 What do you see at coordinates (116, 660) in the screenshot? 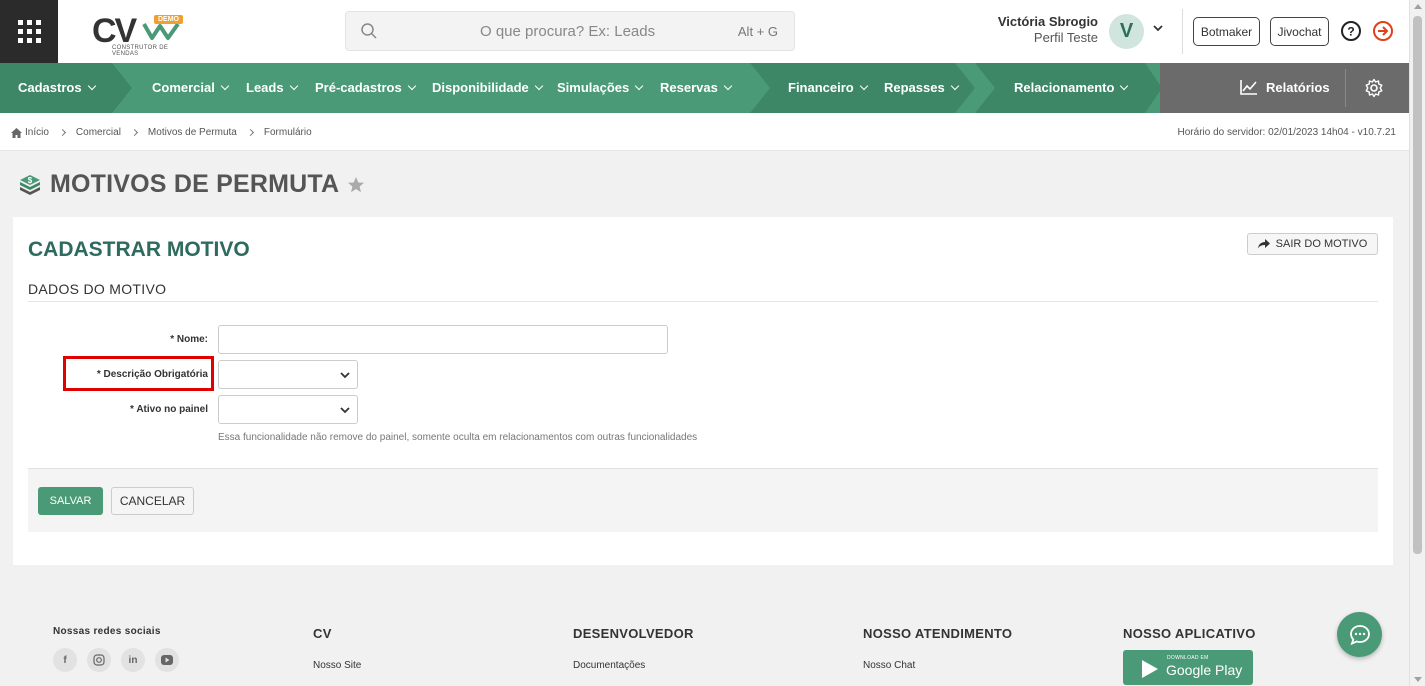
I see `social-links: f in` at bounding box center [116, 660].